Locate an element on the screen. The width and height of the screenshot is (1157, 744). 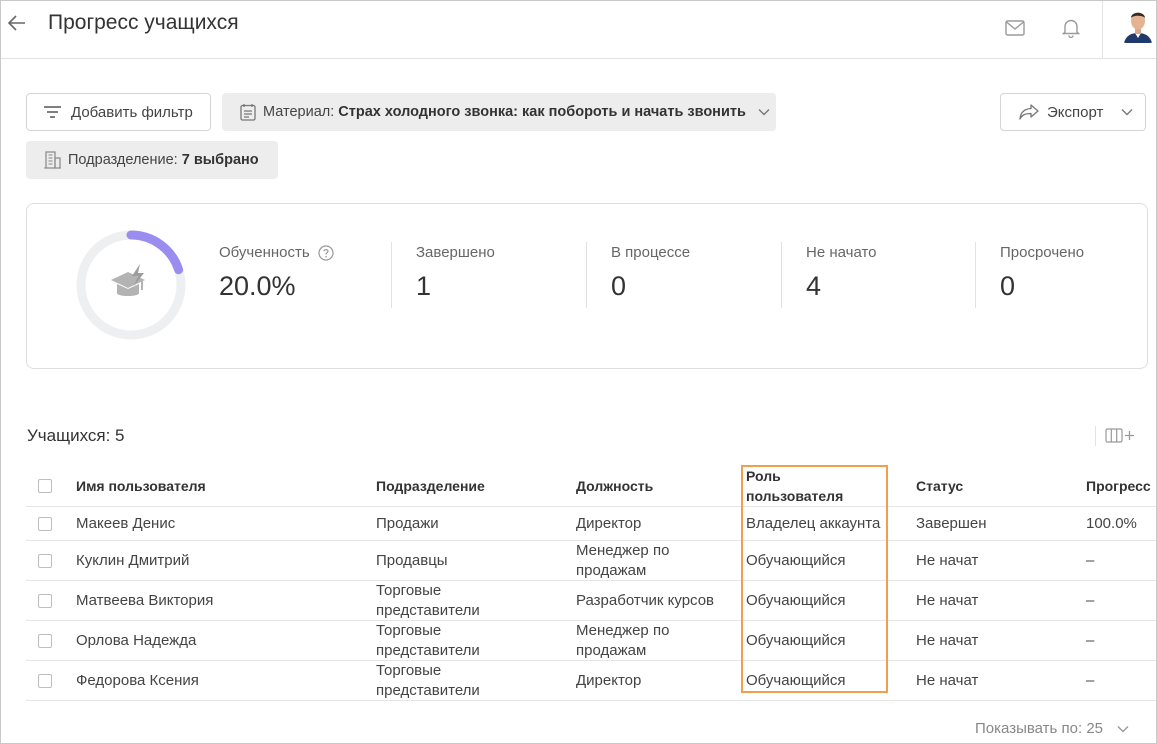
graduation-cap-icon is located at coordinates (128, 280).